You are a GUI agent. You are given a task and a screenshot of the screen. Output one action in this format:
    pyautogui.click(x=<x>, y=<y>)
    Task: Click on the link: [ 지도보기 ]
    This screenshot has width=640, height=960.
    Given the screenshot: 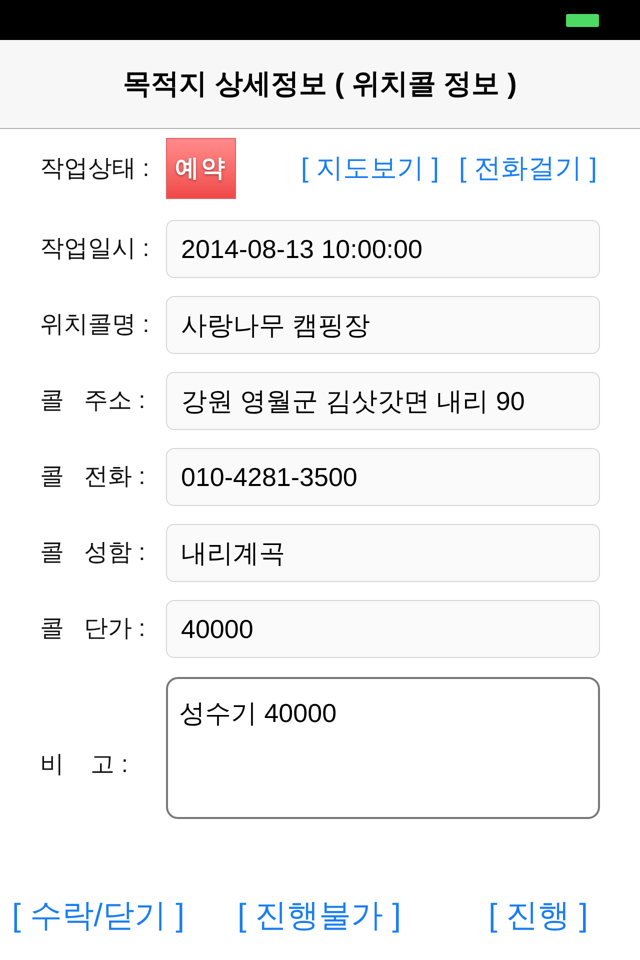 What is the action you would take?
    pyautogui.click(x=369, y=168)
    